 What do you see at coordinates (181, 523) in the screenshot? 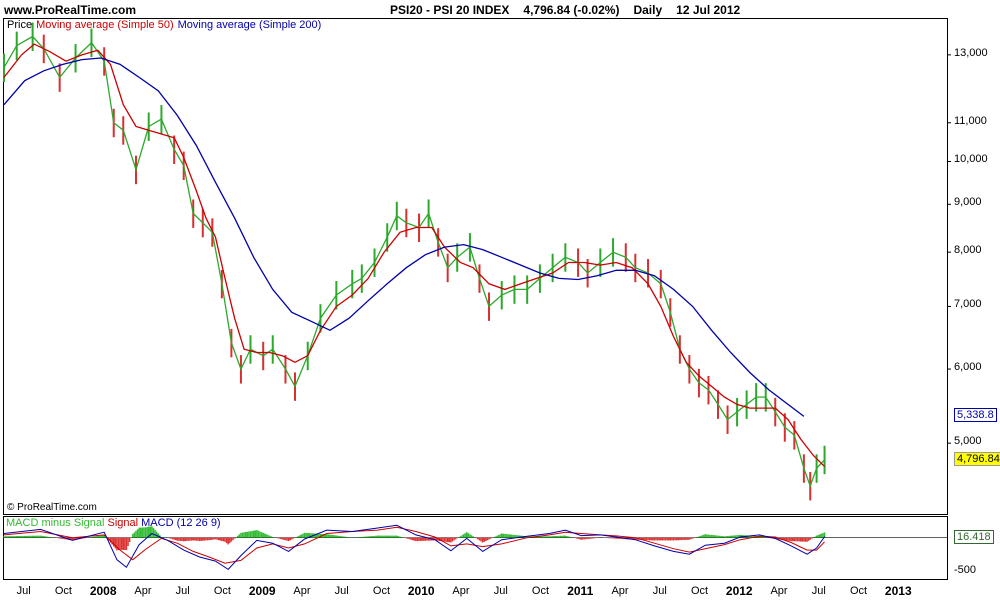
I see `legend-macd: MACD (12 26 9)` at bounding box center [181, 523].